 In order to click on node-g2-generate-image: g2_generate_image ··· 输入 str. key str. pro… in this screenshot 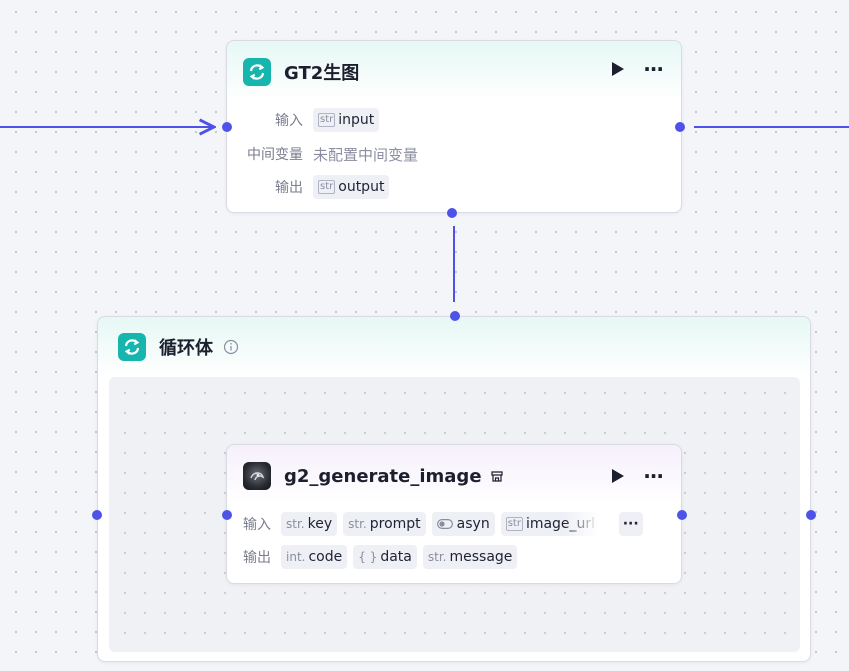, I will do `click(454, 514)`.